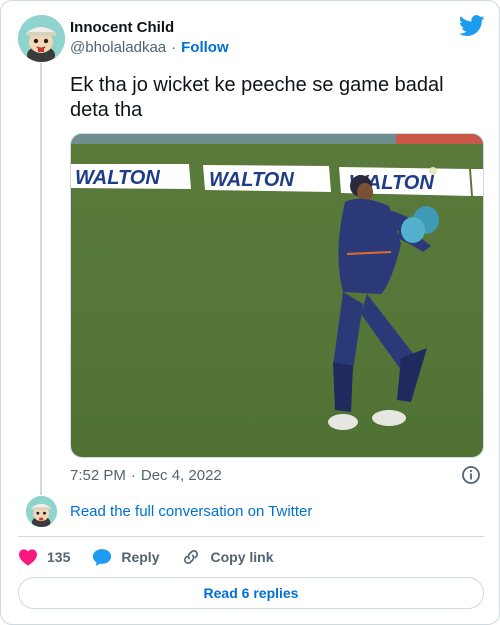 Image resolution: width=500 pixels, height=625 pixels. I want to click on read-replies-button: Read 6 replies, so click(251, 593).